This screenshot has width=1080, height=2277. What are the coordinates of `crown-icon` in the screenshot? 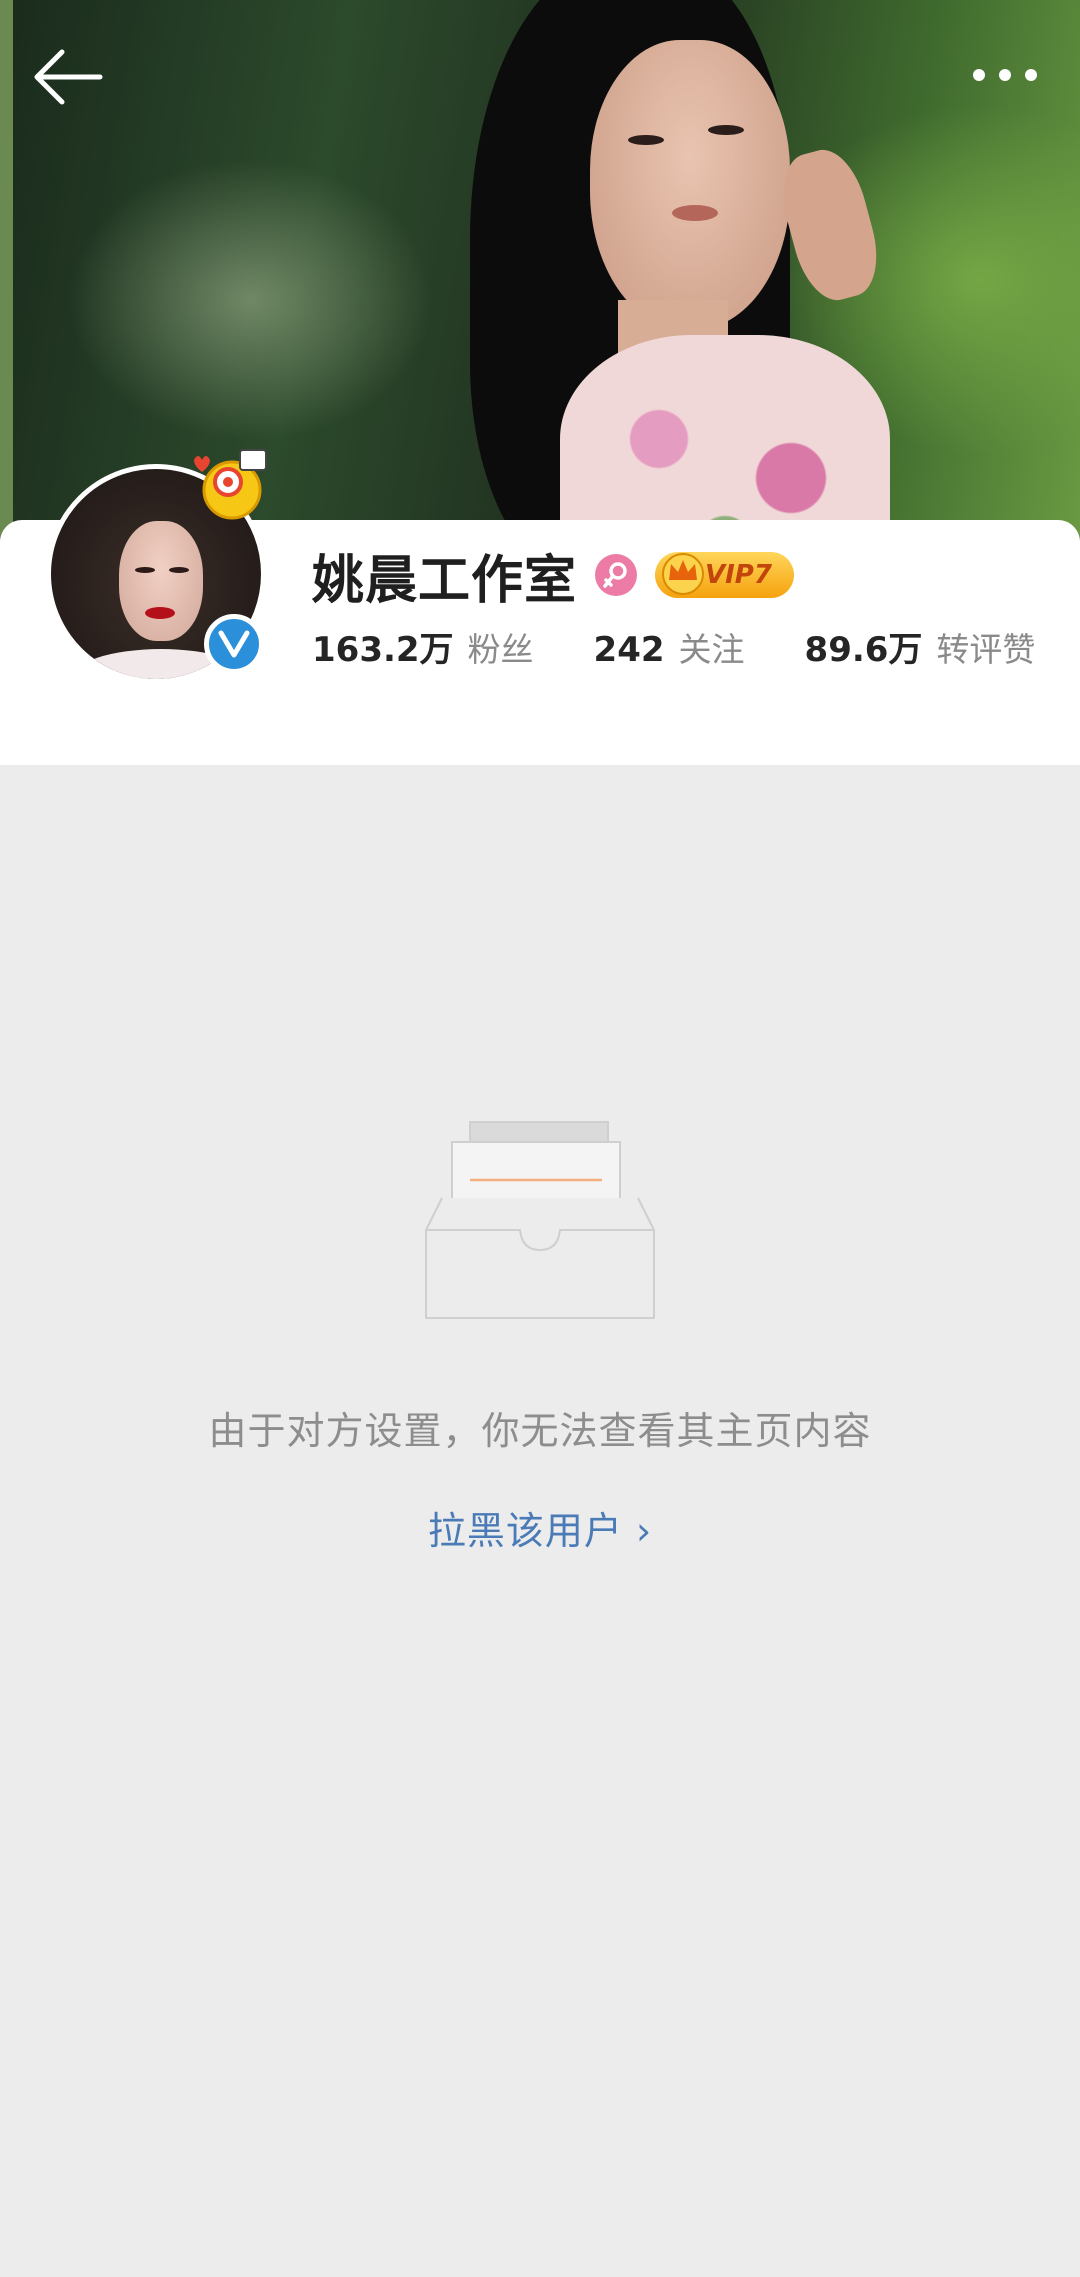 It's located at (683, 574).